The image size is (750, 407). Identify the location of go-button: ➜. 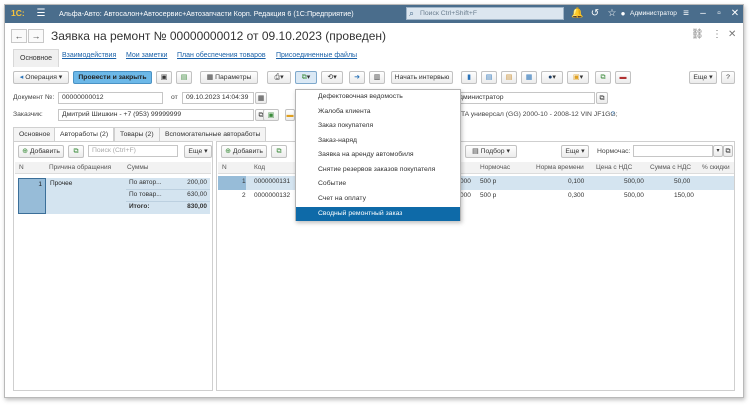
(357, 77).